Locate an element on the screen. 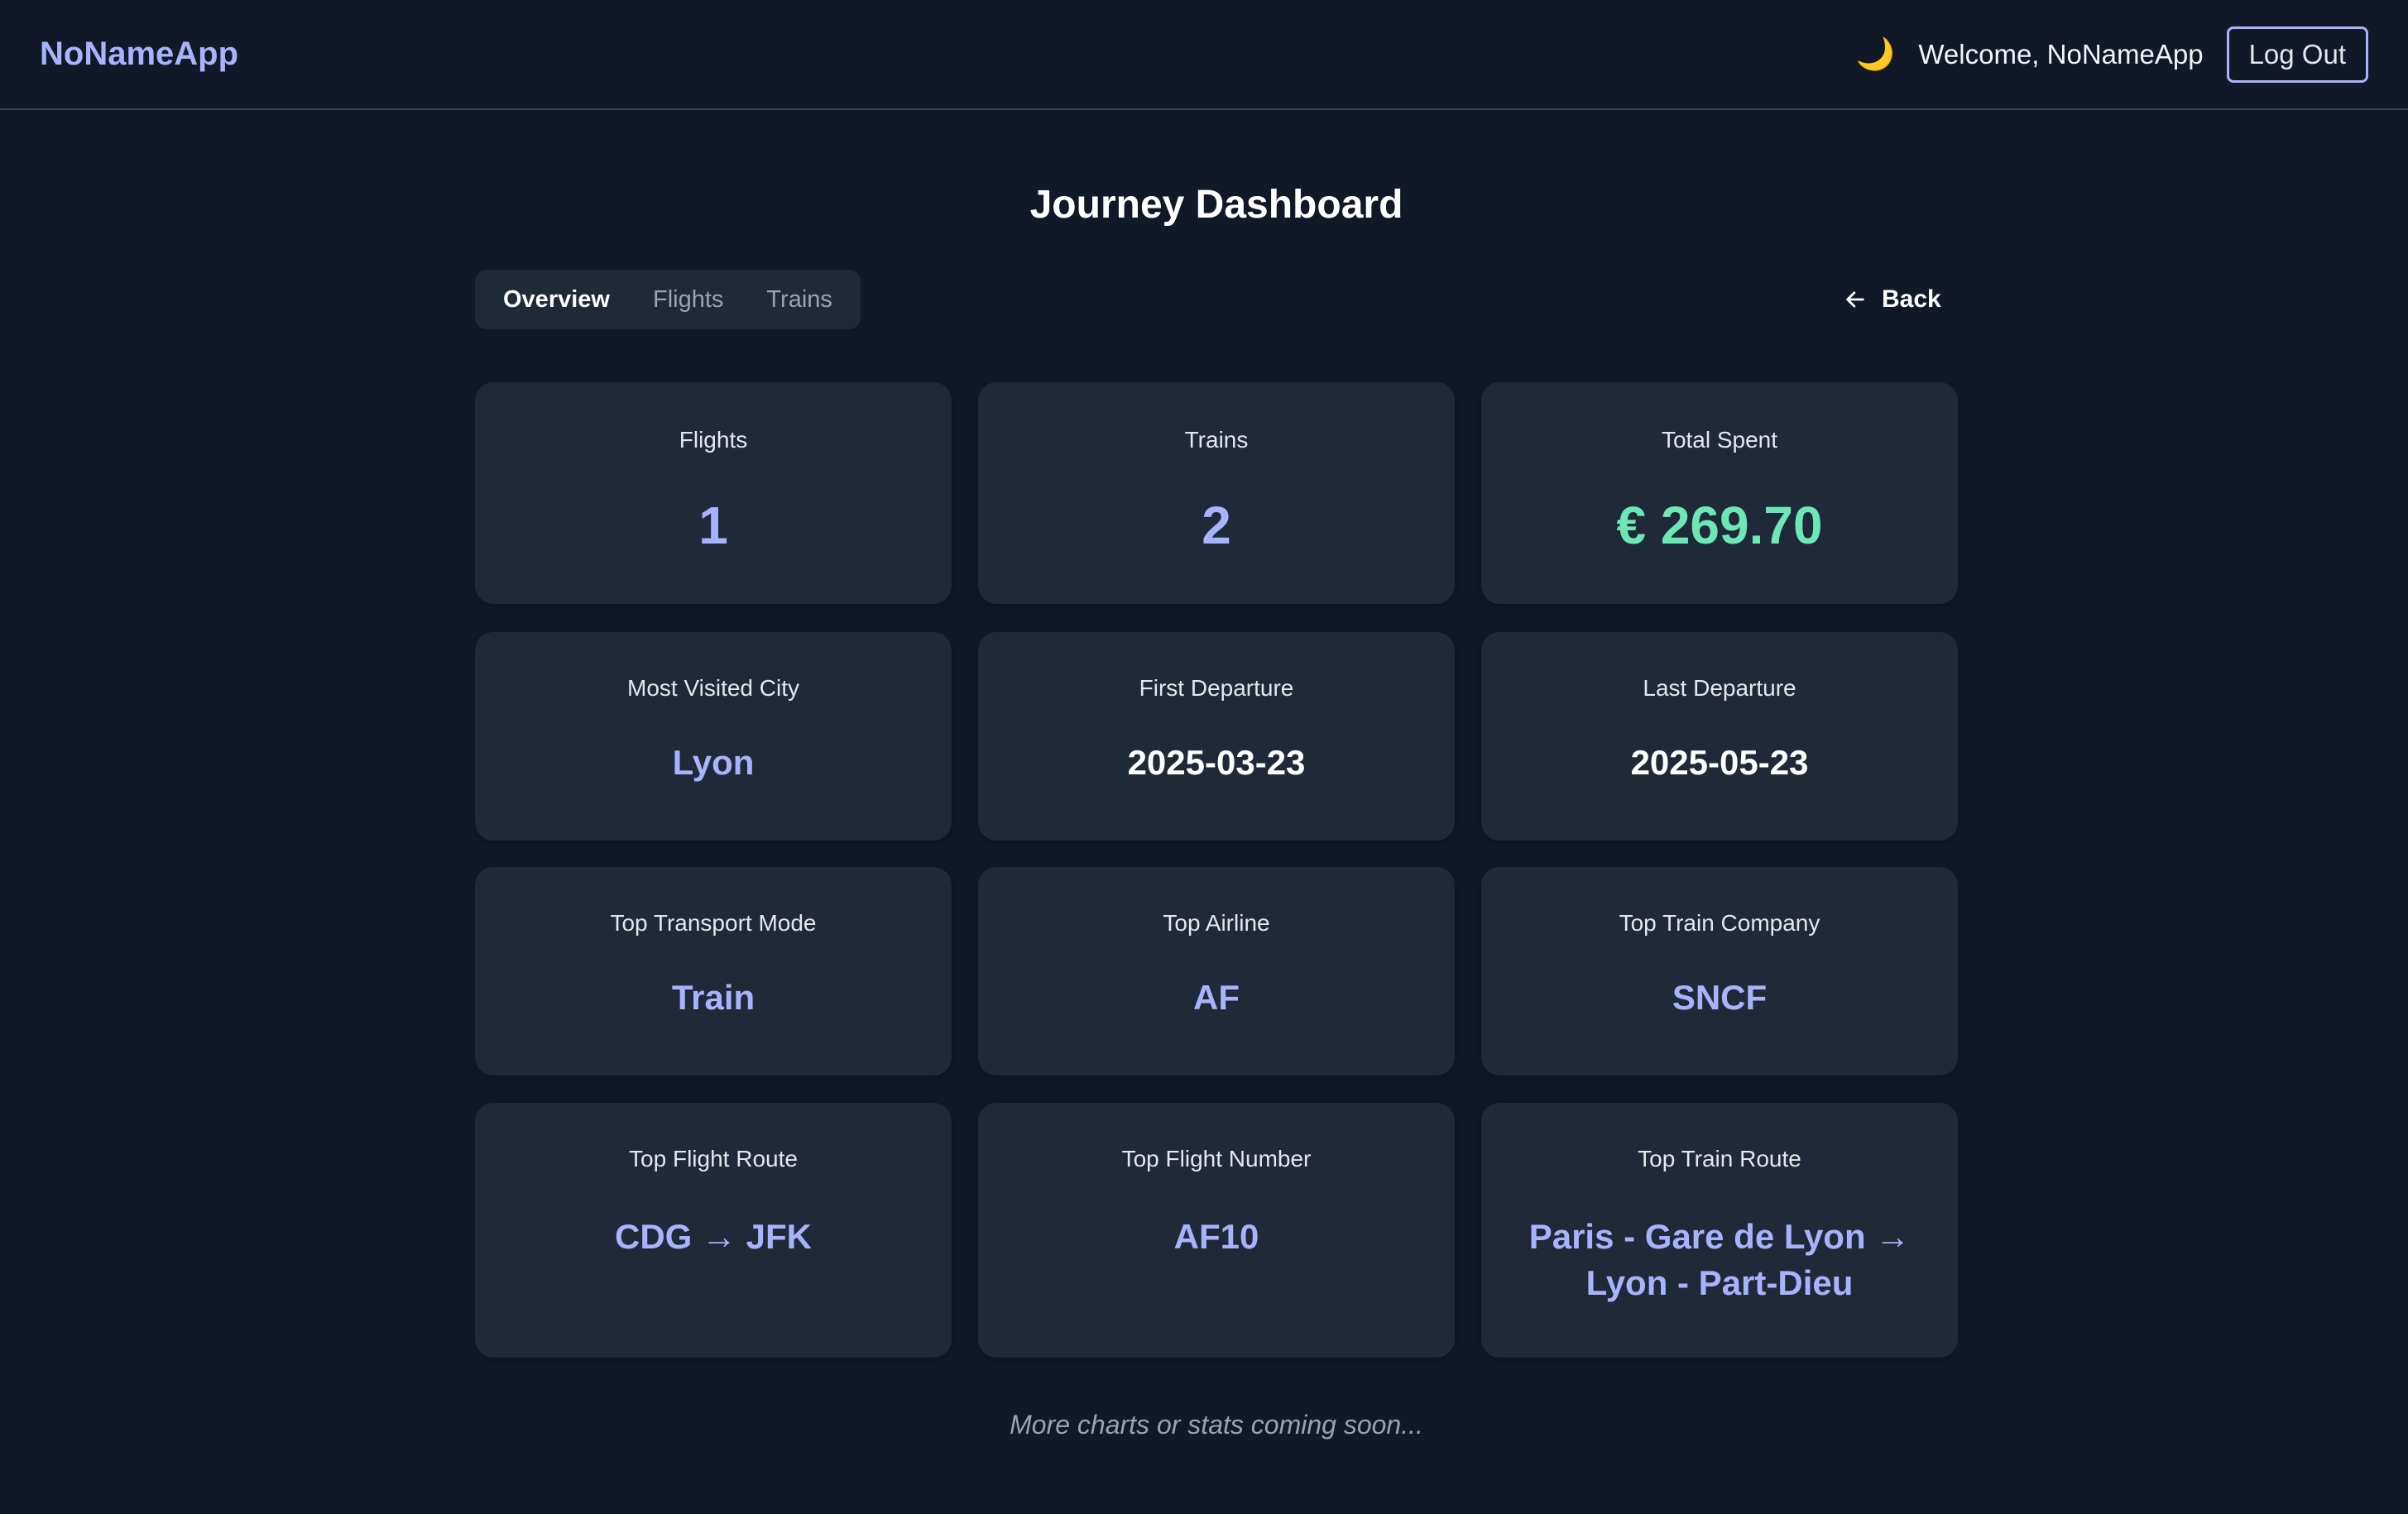 The width and height of the screenshot is (2408, 1514). stat-value: SNCF is located at coordinates (1720, 997).